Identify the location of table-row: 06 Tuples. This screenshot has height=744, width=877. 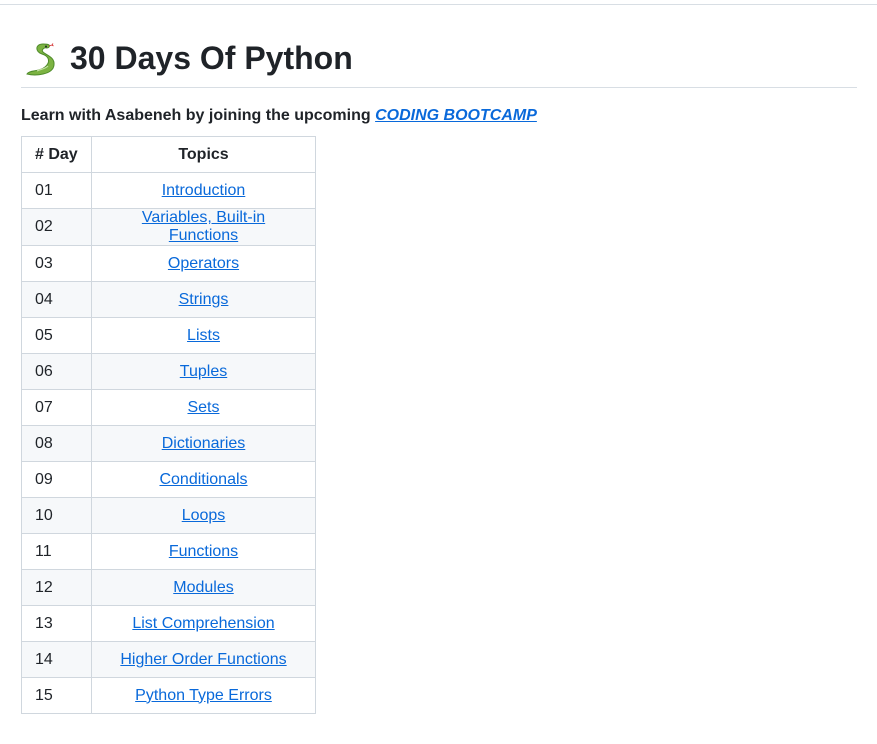
(168, 371).